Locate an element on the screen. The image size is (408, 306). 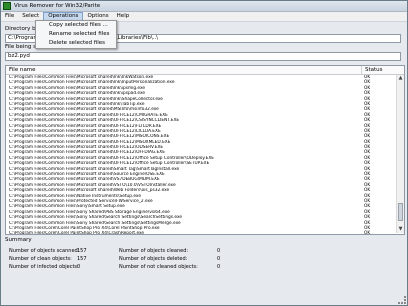
deleted-value: 0 is located at coordinates (219, 259).